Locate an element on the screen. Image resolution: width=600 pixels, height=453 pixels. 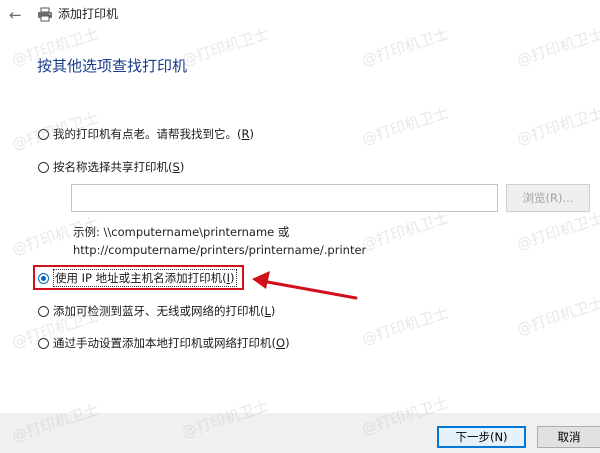
next-button: 下一步(N) is located at coordinates (481, 437).